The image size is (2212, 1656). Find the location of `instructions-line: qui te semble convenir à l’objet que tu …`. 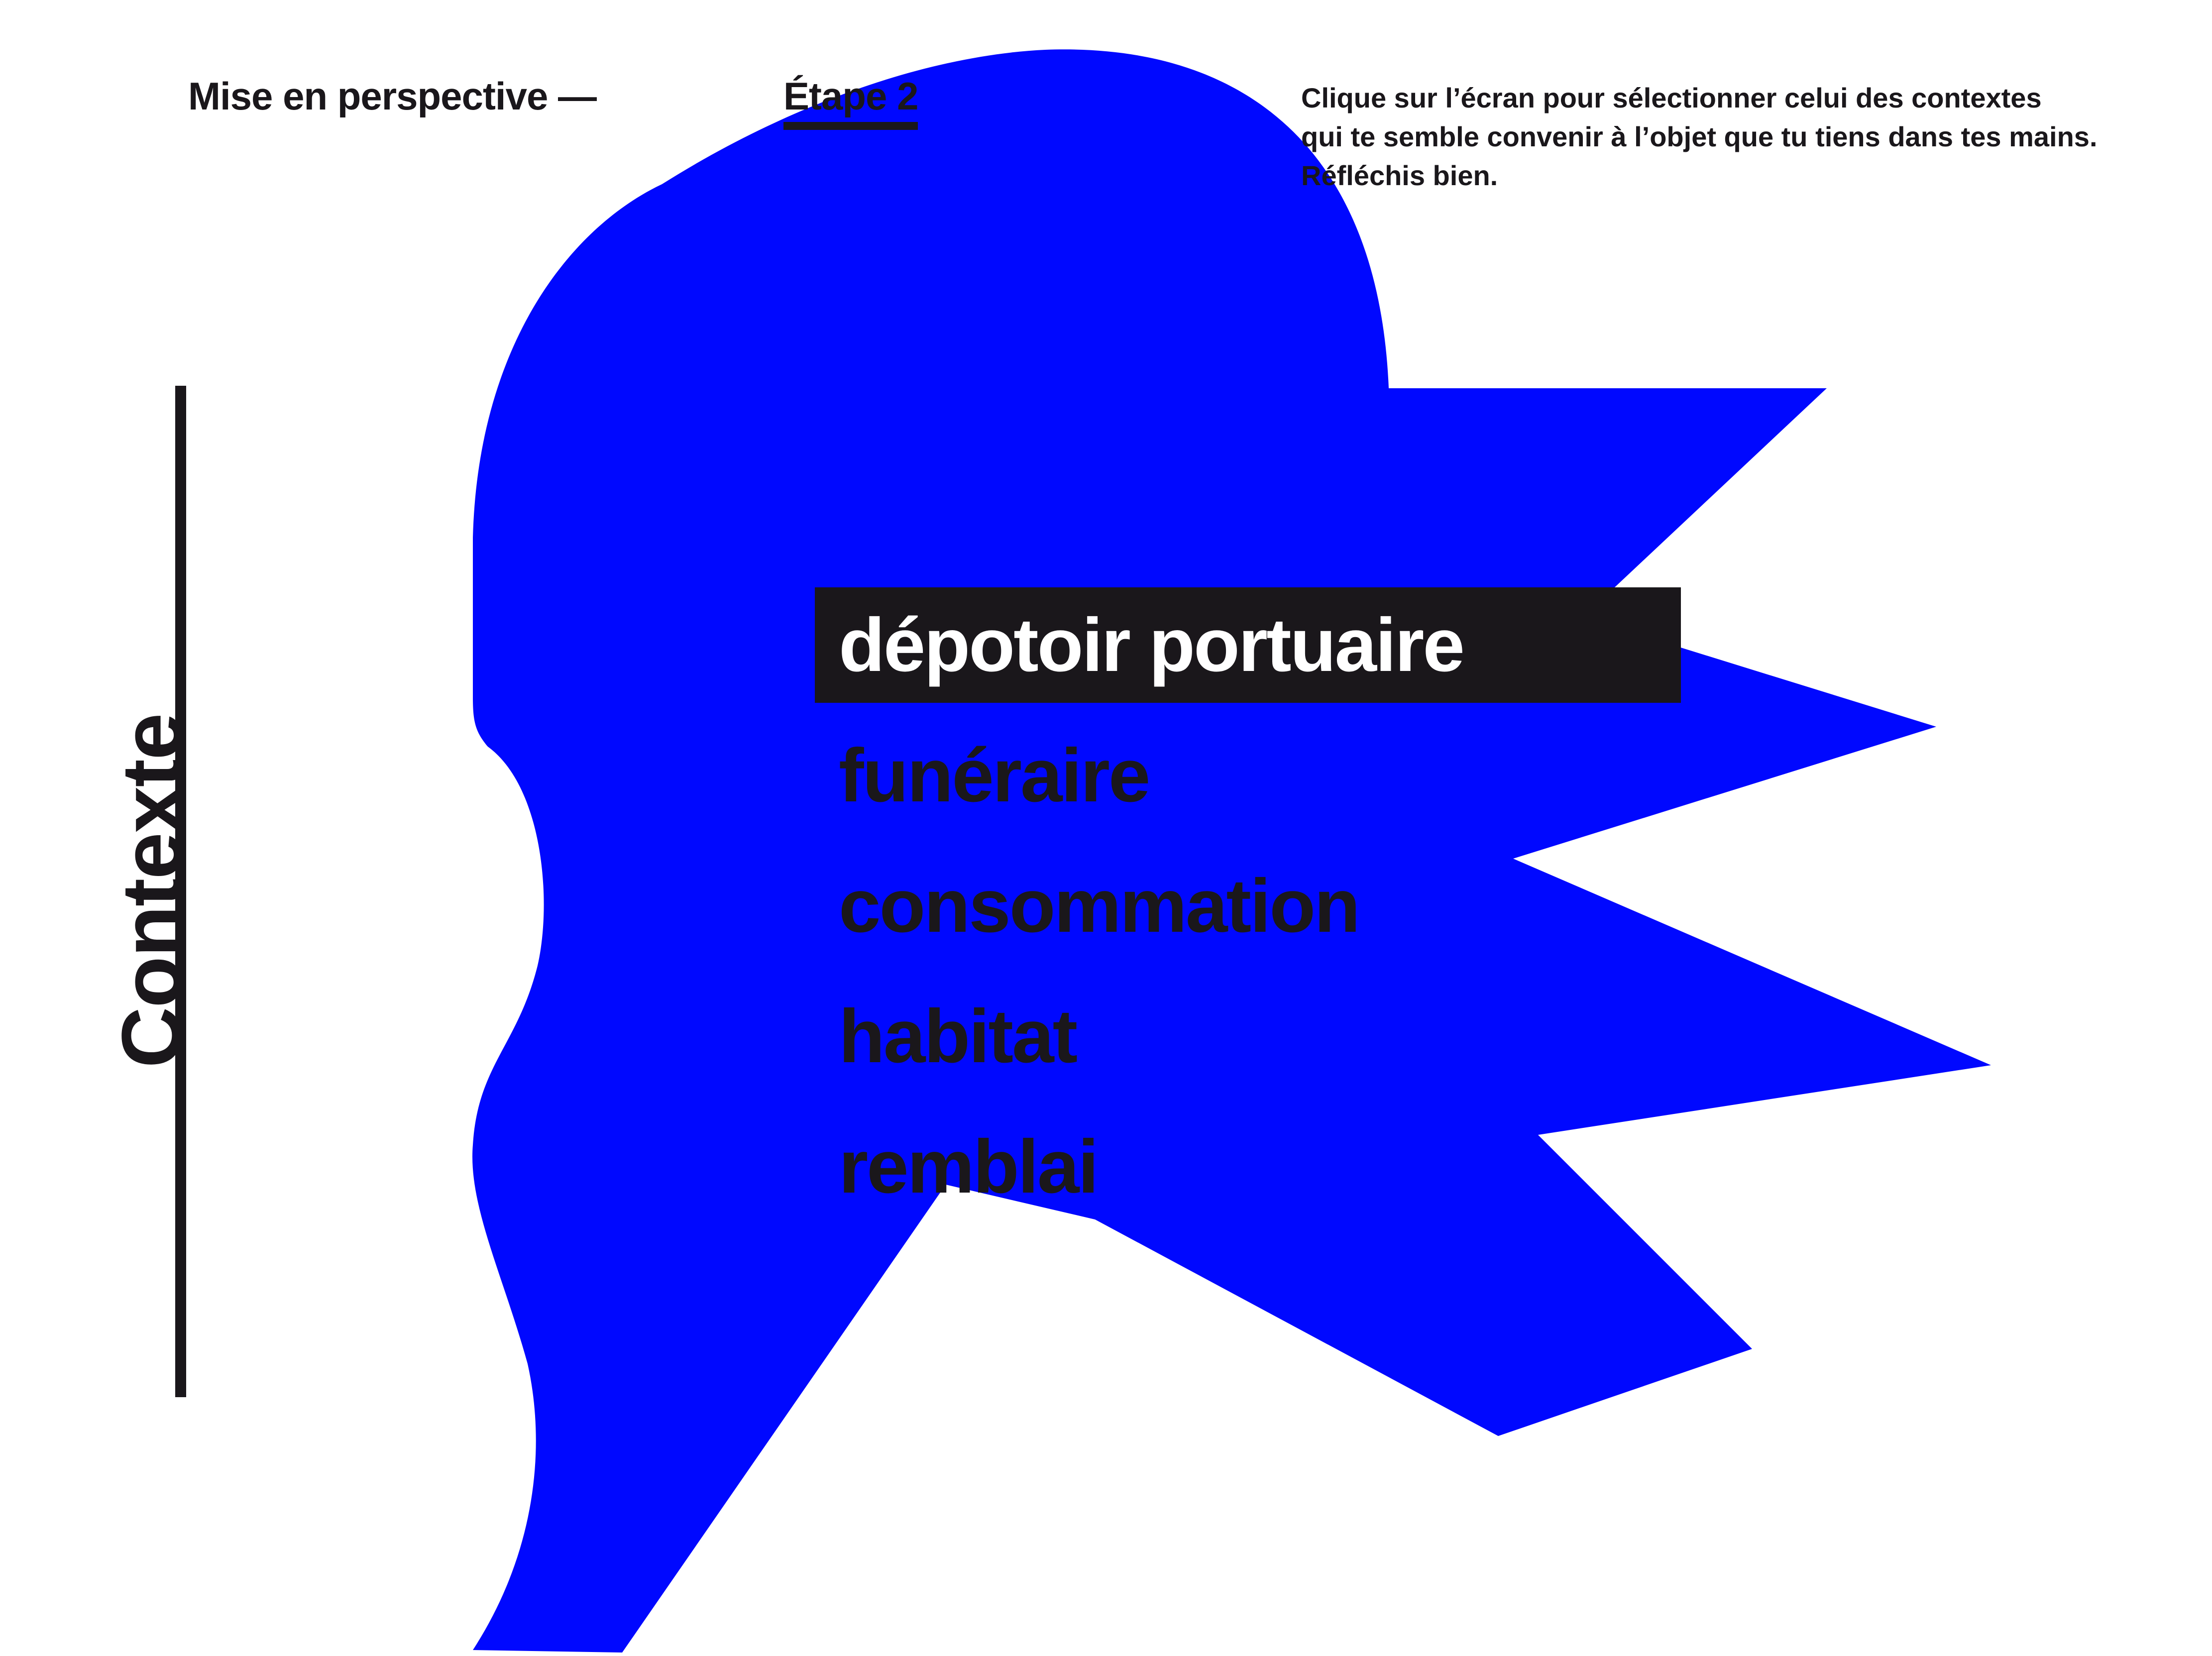

instructions-line: qui te semble convenir à l’objet que tu … is located at coordinates (1699, 136).